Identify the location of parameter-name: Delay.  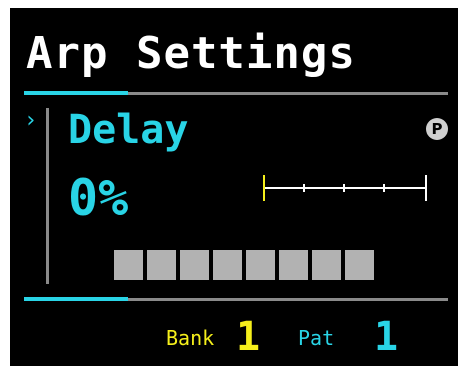
(128, 130).